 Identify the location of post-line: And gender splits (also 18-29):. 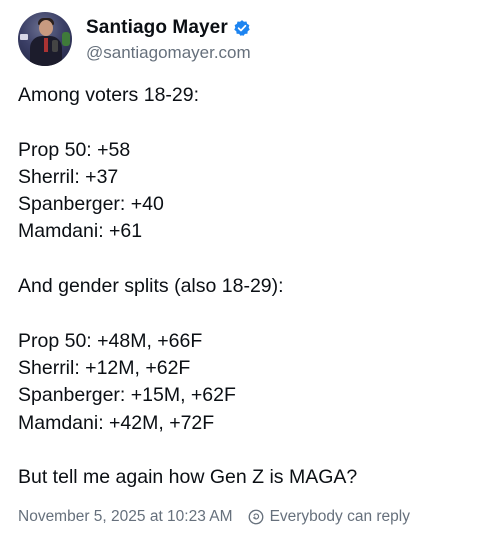
(151, 286).